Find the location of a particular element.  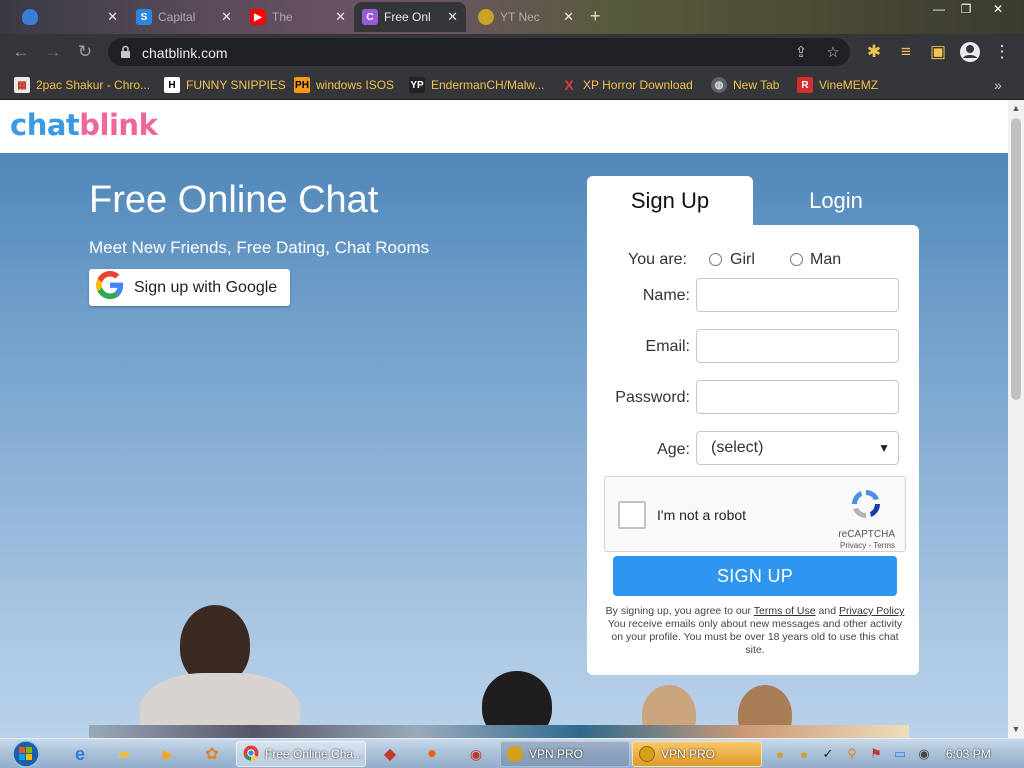

tab-title: Free Onl is located at coordinates (407, 17).